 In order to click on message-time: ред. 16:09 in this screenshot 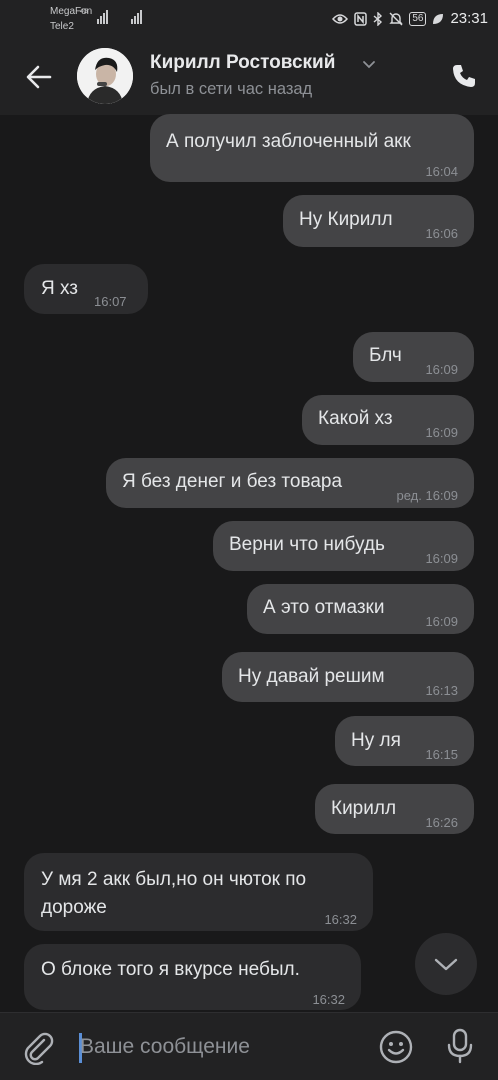, I will do `click(427, 495)`.